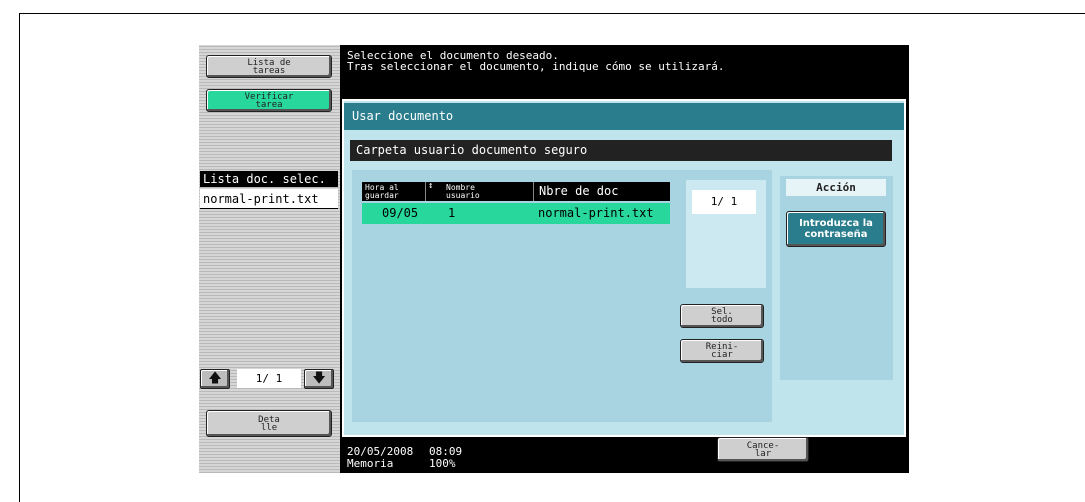 Image resolution: width=1085 pixels, height=502 pixels. Describe the element at coordinates (269, 199) in the screenshot. I see `selected-list-item: normal-print.txt` at that location.